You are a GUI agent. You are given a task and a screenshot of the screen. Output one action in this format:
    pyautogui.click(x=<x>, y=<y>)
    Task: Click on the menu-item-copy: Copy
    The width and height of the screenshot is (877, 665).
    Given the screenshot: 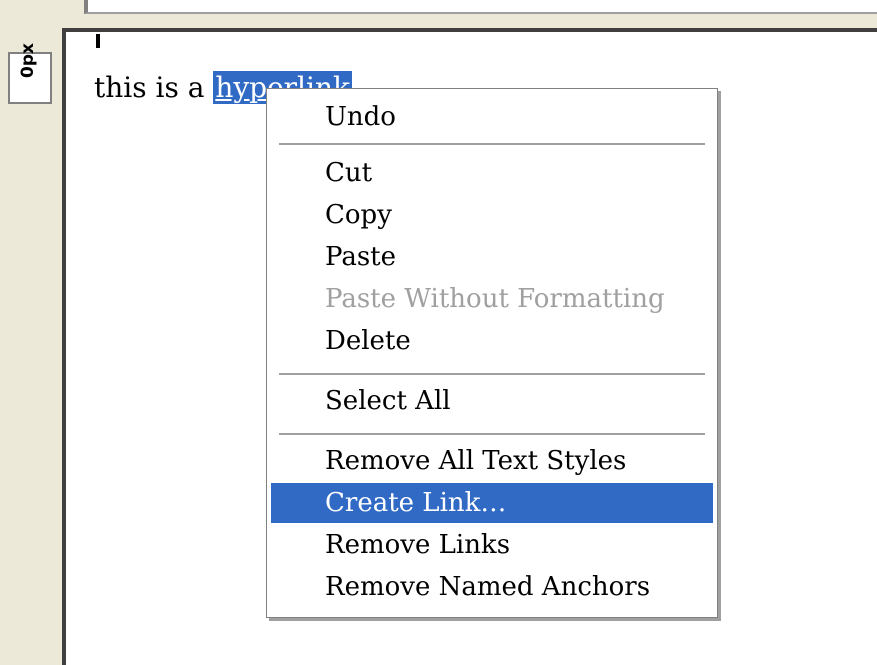 What is the action you would take?
    pyautogui.click(x=492, y=215)
    